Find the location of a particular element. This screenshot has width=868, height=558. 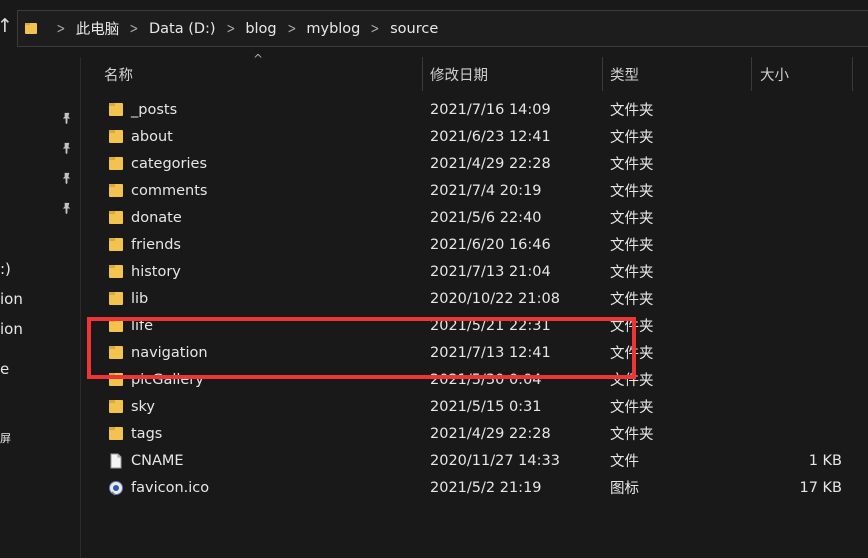

column-header-size: 大小 is located at coordinates (774, 74).